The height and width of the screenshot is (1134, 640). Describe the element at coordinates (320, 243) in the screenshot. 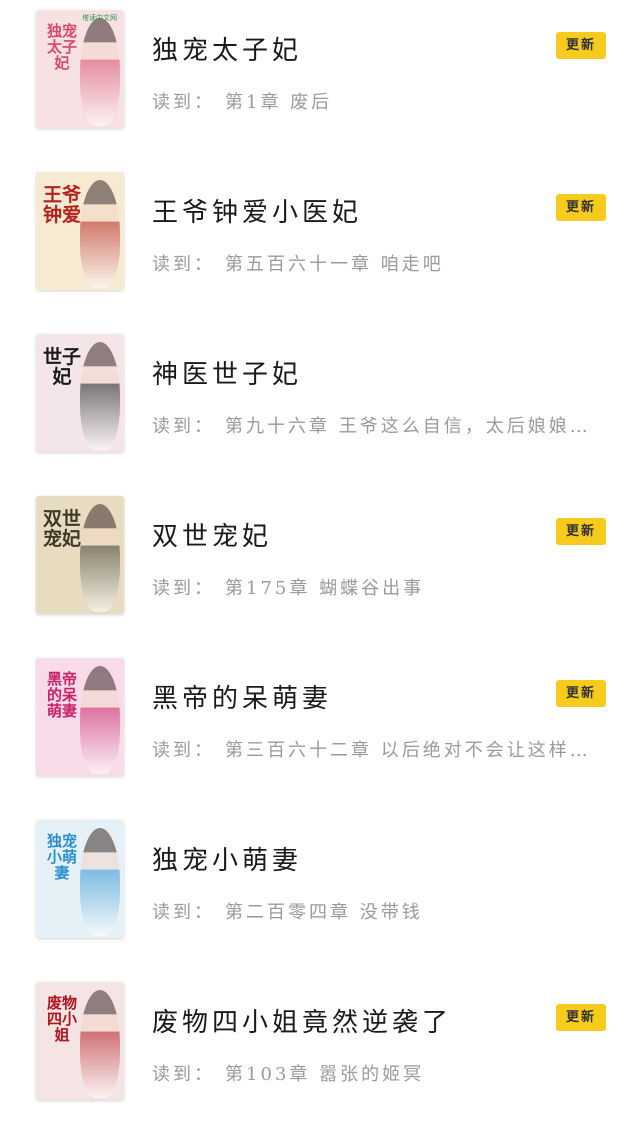

I see `book-row: 王爷钟爱 王爷钟爱小医妃读到： 第五百六十一章 咱走吧 更新` at that location.